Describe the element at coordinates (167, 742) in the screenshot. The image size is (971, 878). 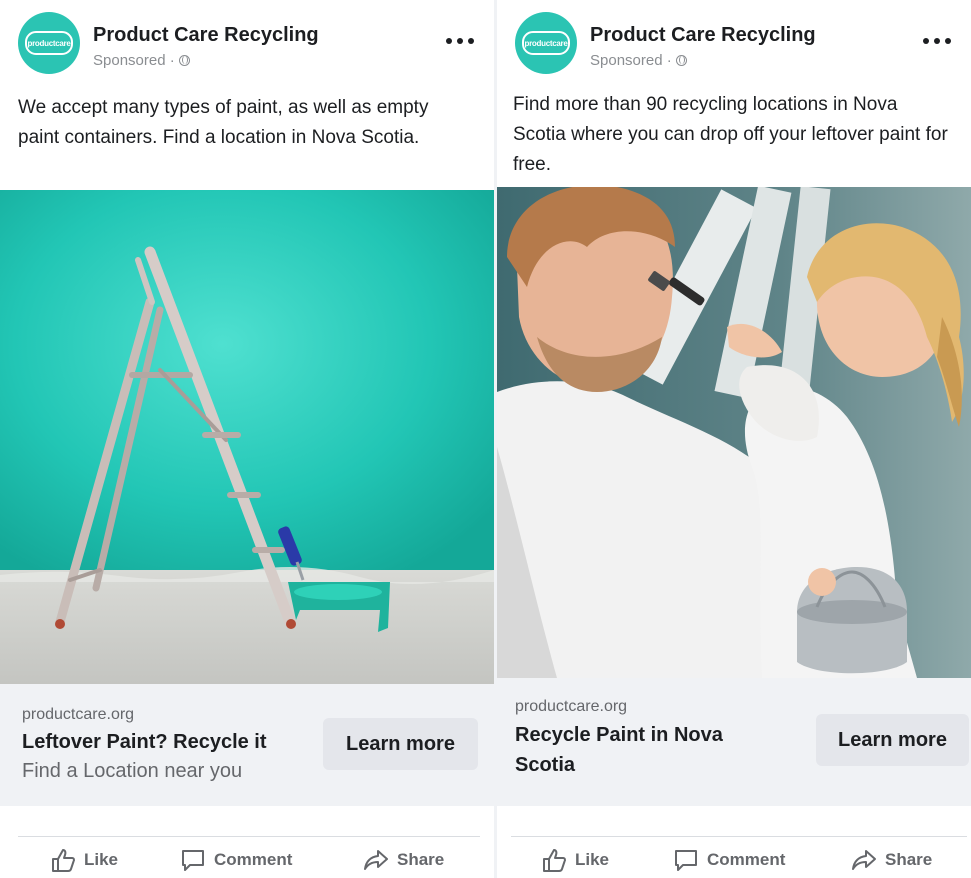
I see `link-headline: Leftover Paint? Recycle it` at that location.